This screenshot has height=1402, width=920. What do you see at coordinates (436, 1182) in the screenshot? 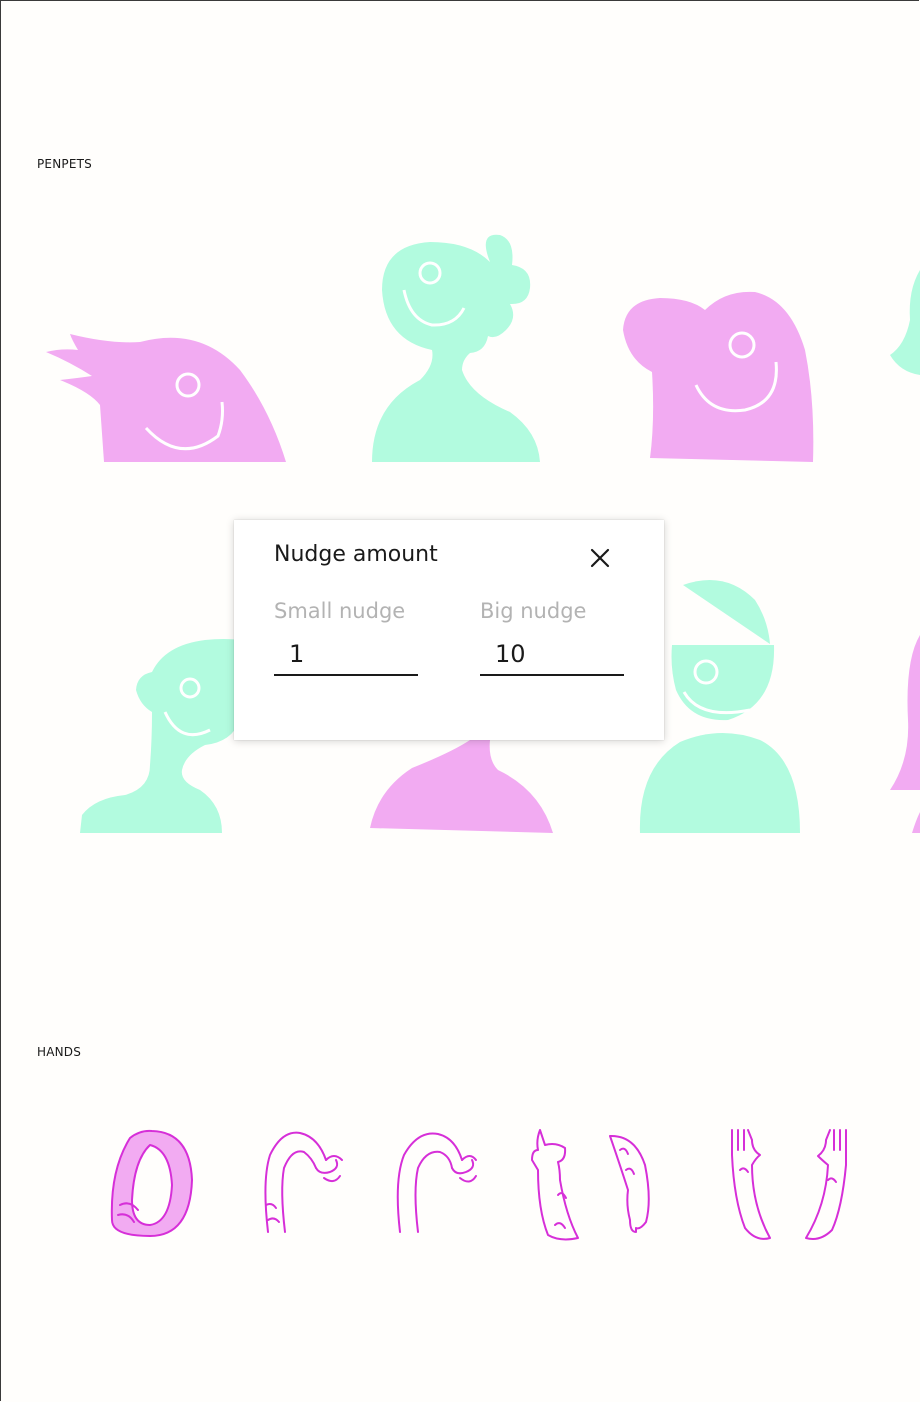
I see `hand-arch-right` at bounding box center [436, 1182].